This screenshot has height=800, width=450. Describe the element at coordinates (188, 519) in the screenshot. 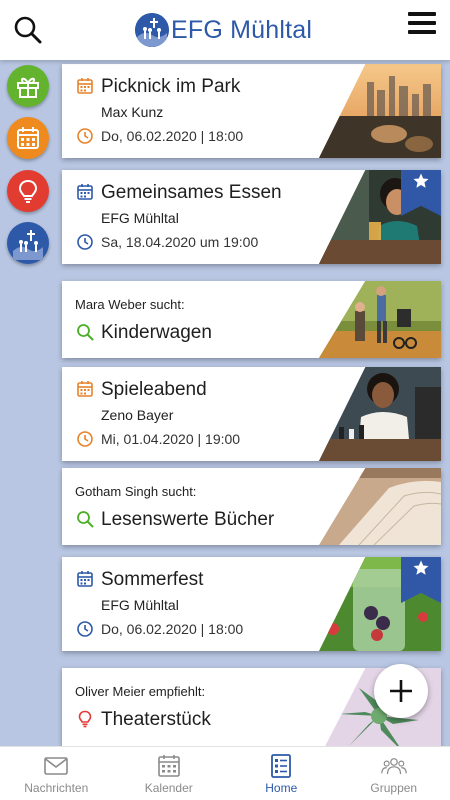

I see `search-title: Lesenswerte Bücher` at that location.